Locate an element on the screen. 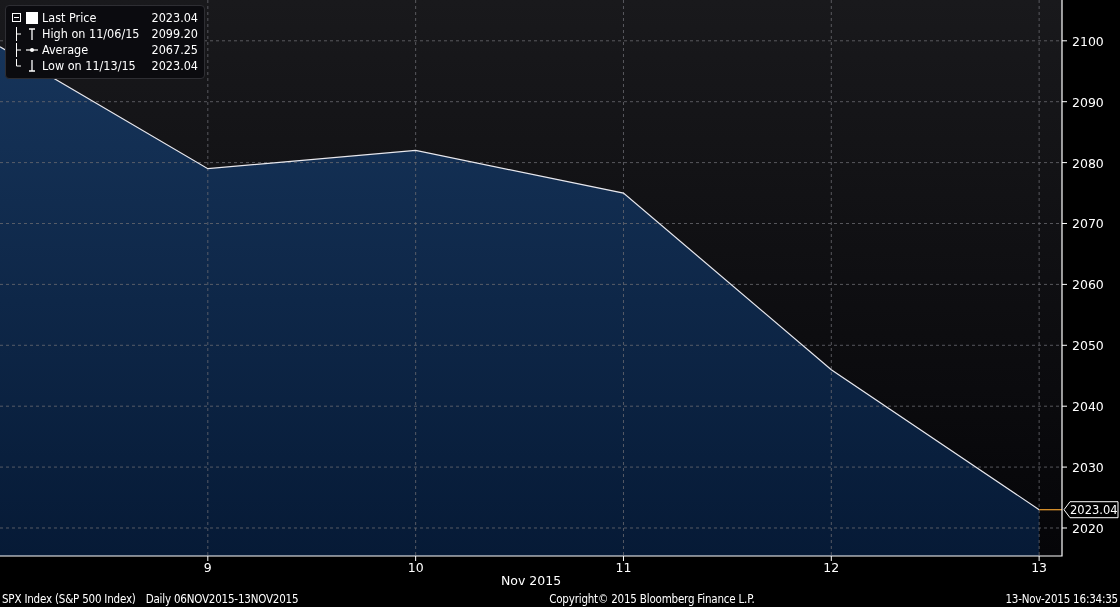  y-axis-label: 2020 is located at coordinates (1088, 528).